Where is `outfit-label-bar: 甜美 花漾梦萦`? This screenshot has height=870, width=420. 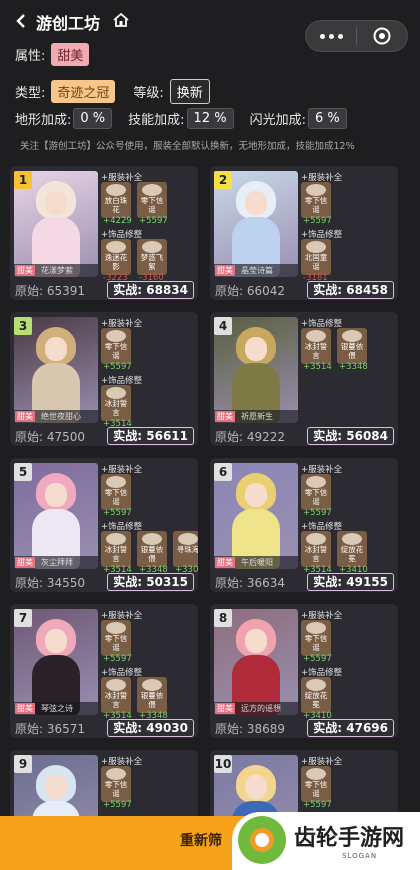
outfit-label-bar: 甜美 花漾梦萦 is located at coordinates (56, 270).